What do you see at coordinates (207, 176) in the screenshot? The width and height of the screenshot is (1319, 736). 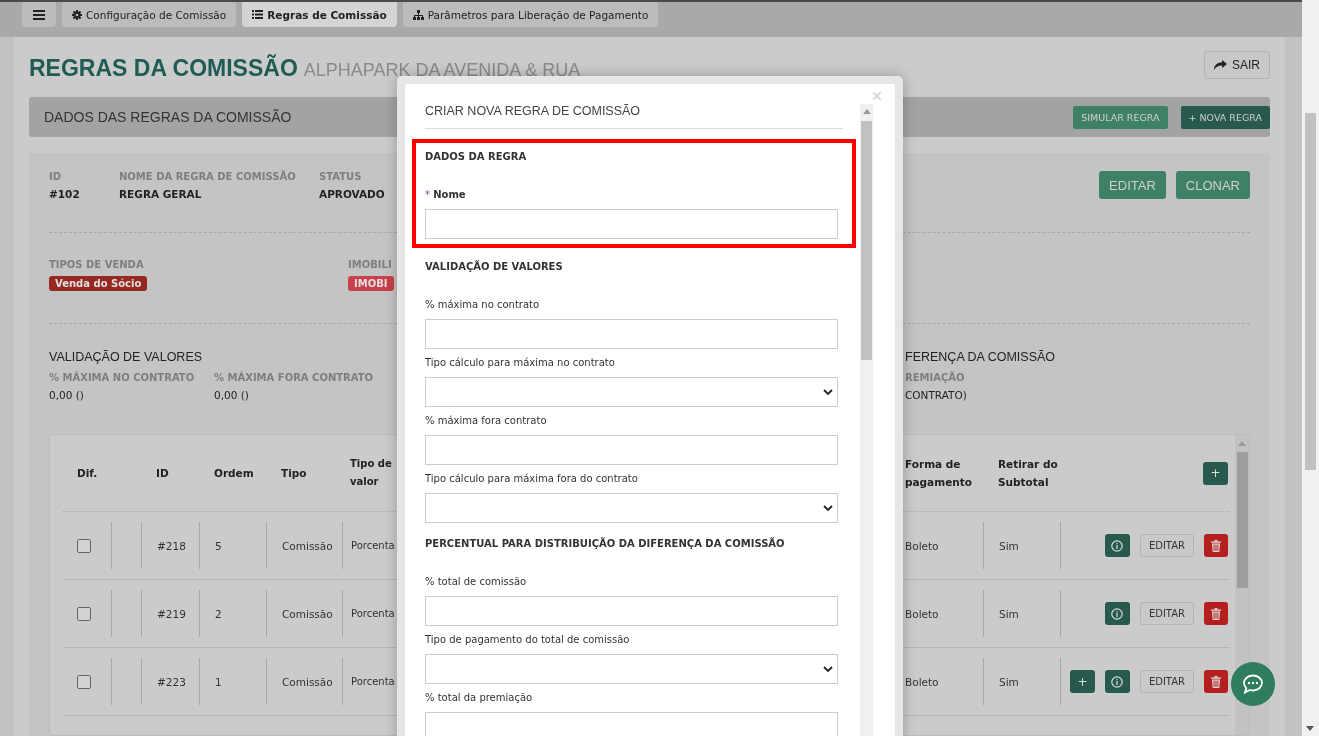 I see `field-label: NOME DA REGRA DE COMISSÃO` at bounding box center [207, 176].